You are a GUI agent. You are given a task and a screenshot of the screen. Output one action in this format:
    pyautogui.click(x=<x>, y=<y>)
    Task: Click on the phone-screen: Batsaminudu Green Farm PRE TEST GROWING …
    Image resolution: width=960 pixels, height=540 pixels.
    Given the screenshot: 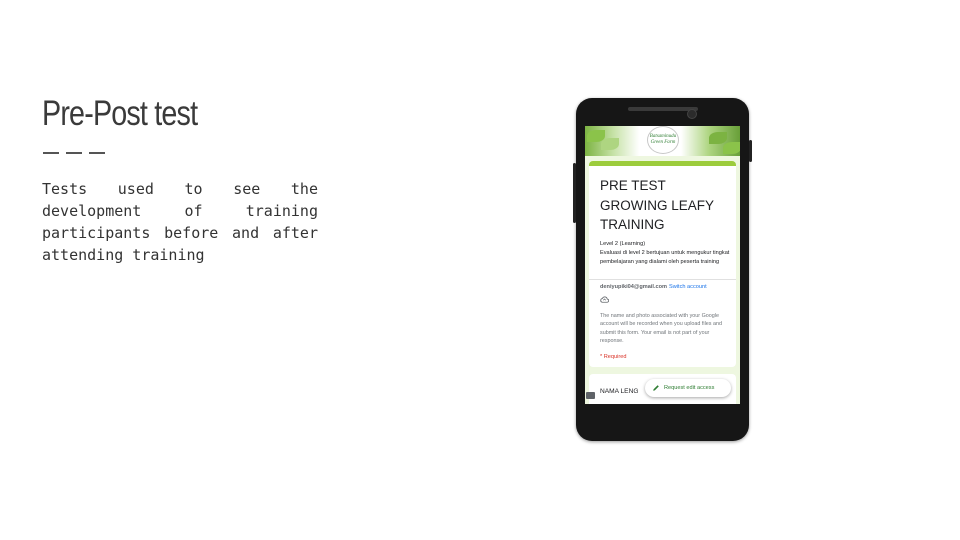 What is the action you would take?
    pyautogui.click(x=662, y=265)
    